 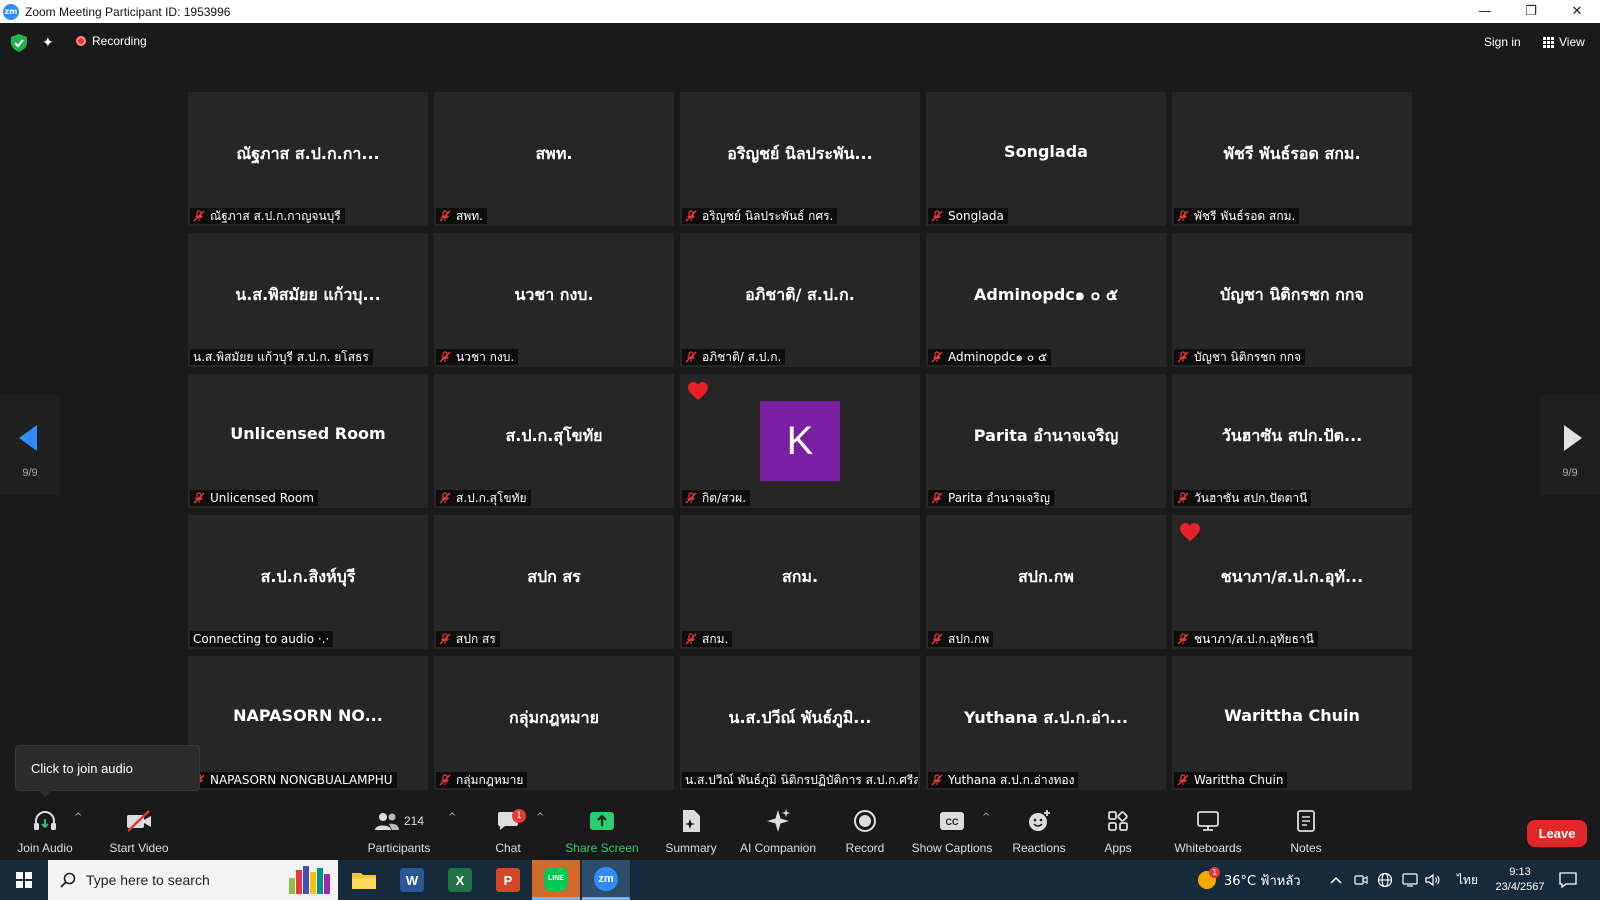 I want to click on participant-tile: ส.ป.ก.สิงห์บุรี Connecting to audio ·.·, so click(x=308, y=582).